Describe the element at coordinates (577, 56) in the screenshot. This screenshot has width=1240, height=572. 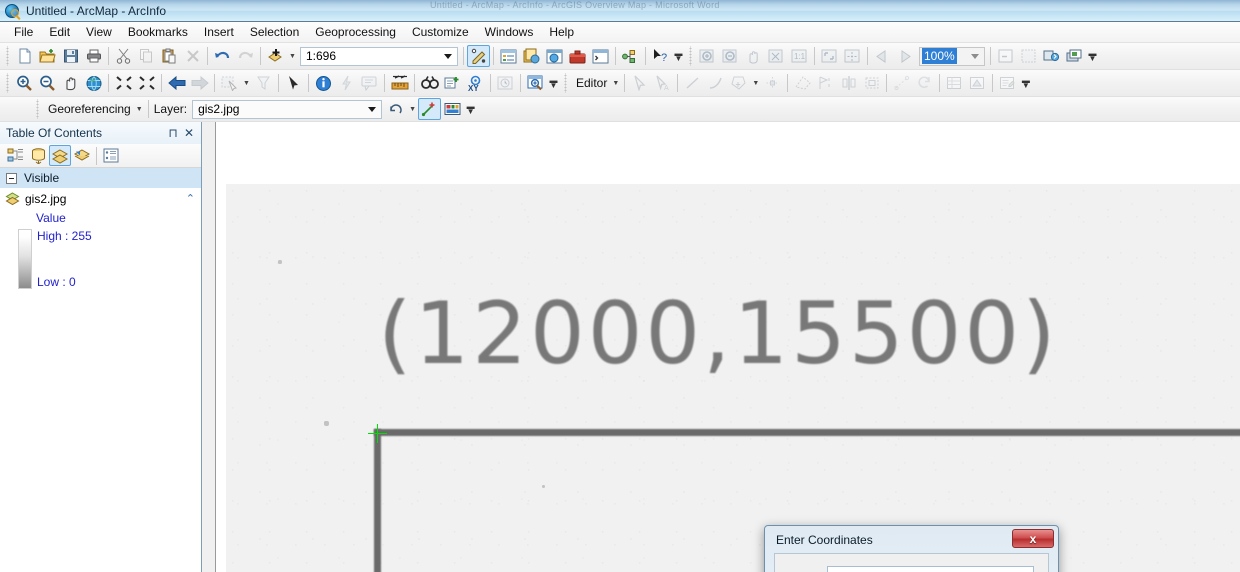
I see `arctoolbox-icon` at that location.